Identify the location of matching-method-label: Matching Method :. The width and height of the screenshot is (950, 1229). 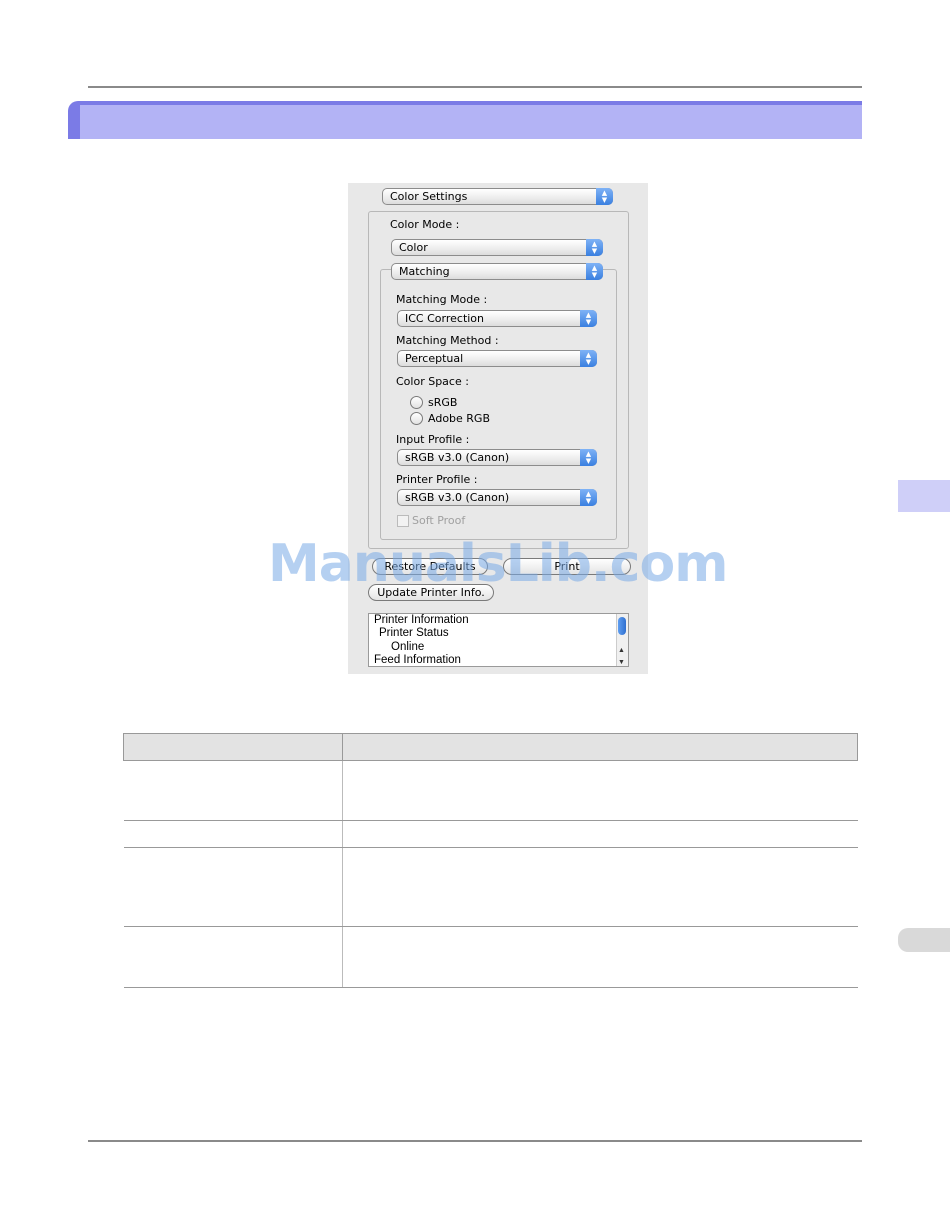
(447, 340).